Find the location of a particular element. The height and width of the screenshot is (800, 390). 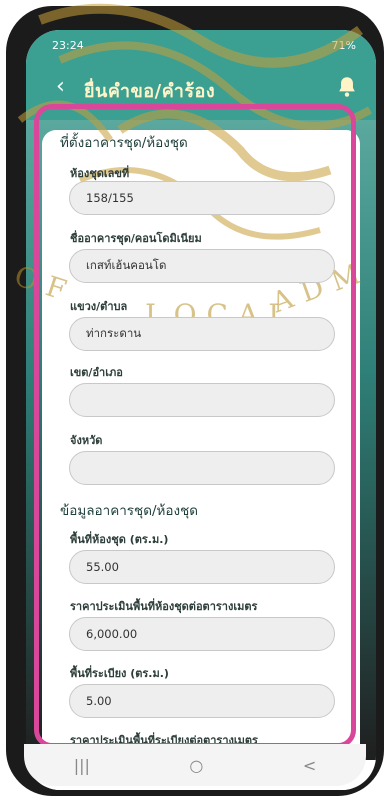

building-name-label: ชื่ออาคารชุด/คอนโดมิเนียม is located at coordinates (136, 238).